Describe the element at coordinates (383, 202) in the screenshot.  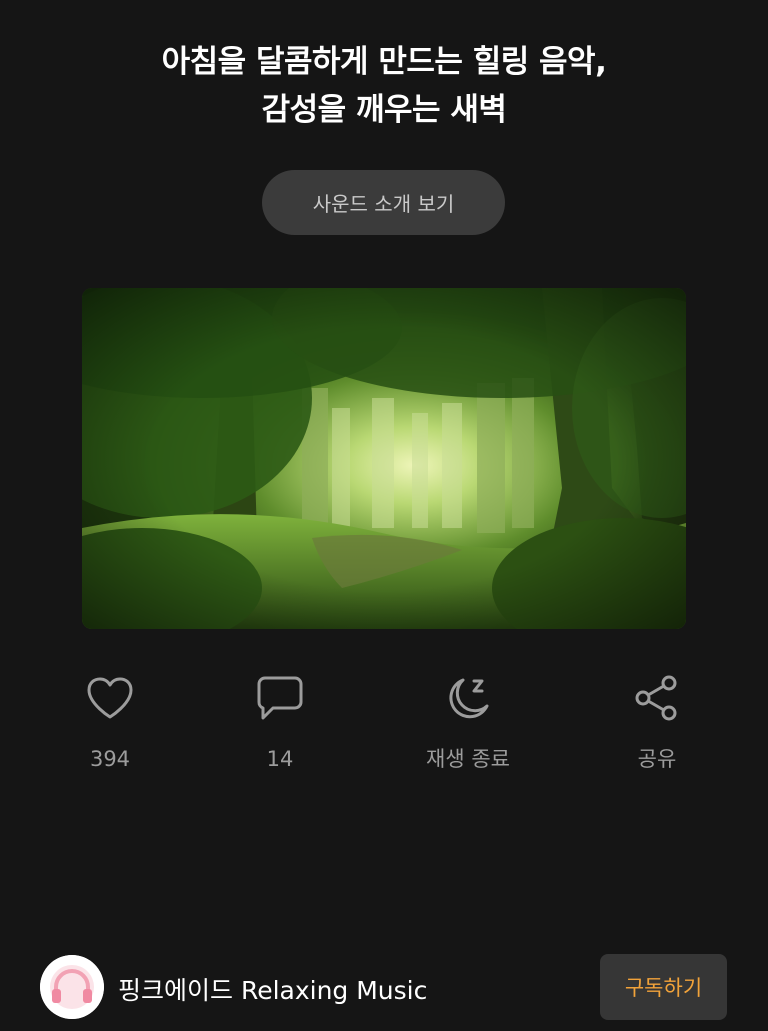
I see `sound-intro-button: 사운드 소개 보기` at that location.